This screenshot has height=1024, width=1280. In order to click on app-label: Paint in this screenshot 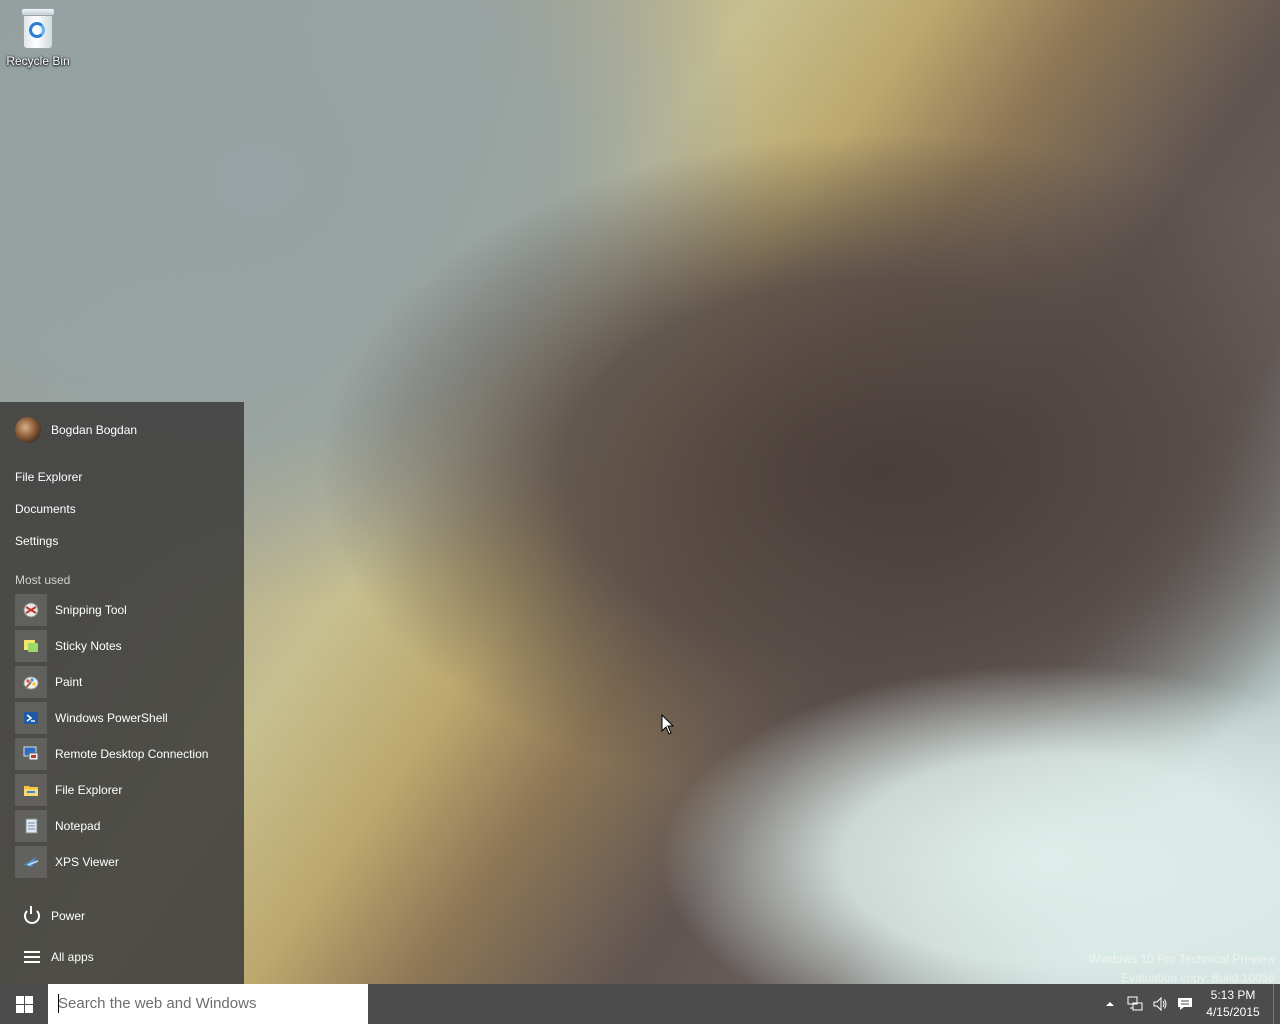, I will do `click(69, 682)`.